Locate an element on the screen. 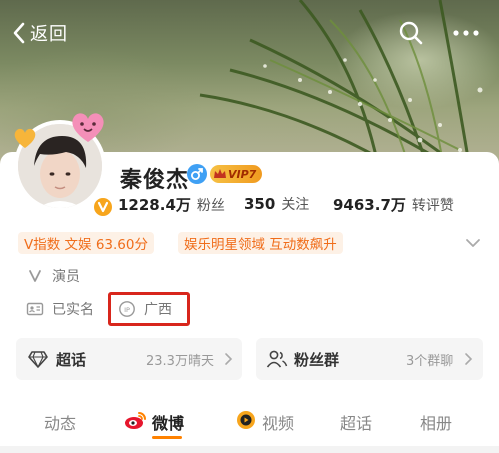 The height and width of the screenshot is (453, 499). chevron-down-icon is located at coordinates (473, 243).